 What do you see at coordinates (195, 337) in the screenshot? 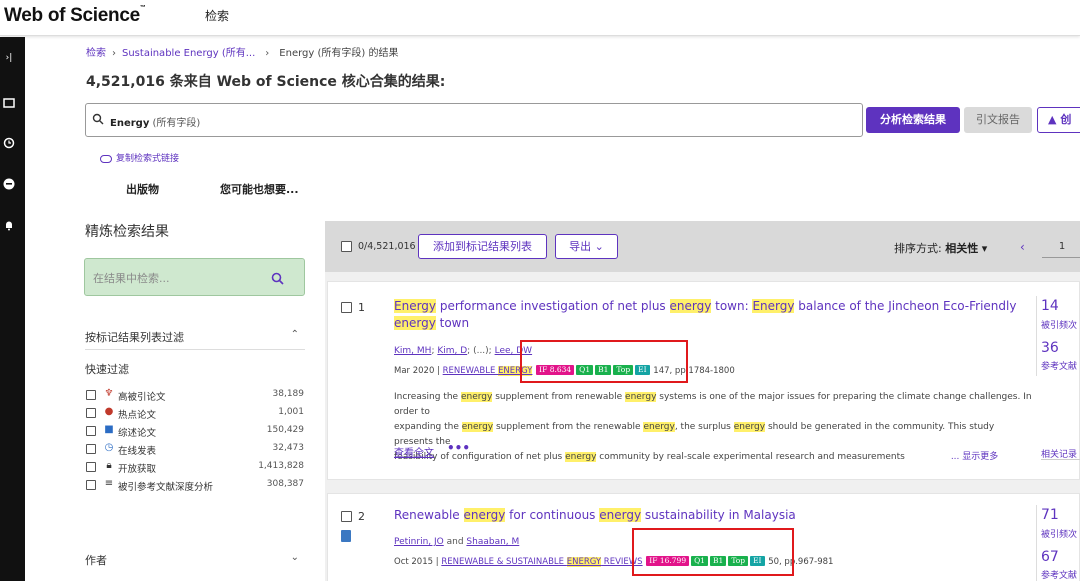
I see `marked-list-filter-toggle: 按标记结果列表过滤 ⌃` at bounding box center [195, 337].